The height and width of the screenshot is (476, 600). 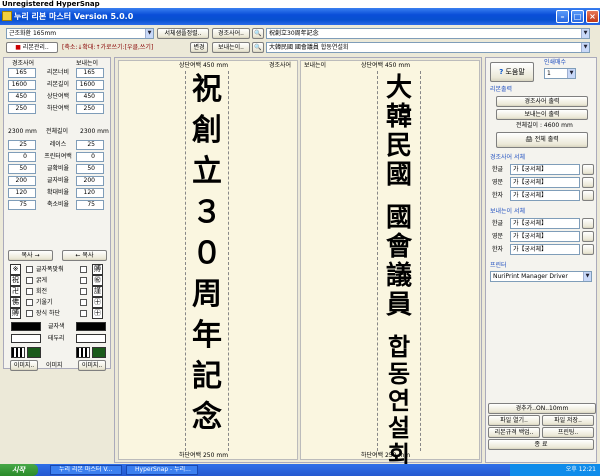 What do you see at coordinates (542, 140) in the screenshot?
I see `print-all-button: 🖨 전체 출력` at bounding box center [542, 140].